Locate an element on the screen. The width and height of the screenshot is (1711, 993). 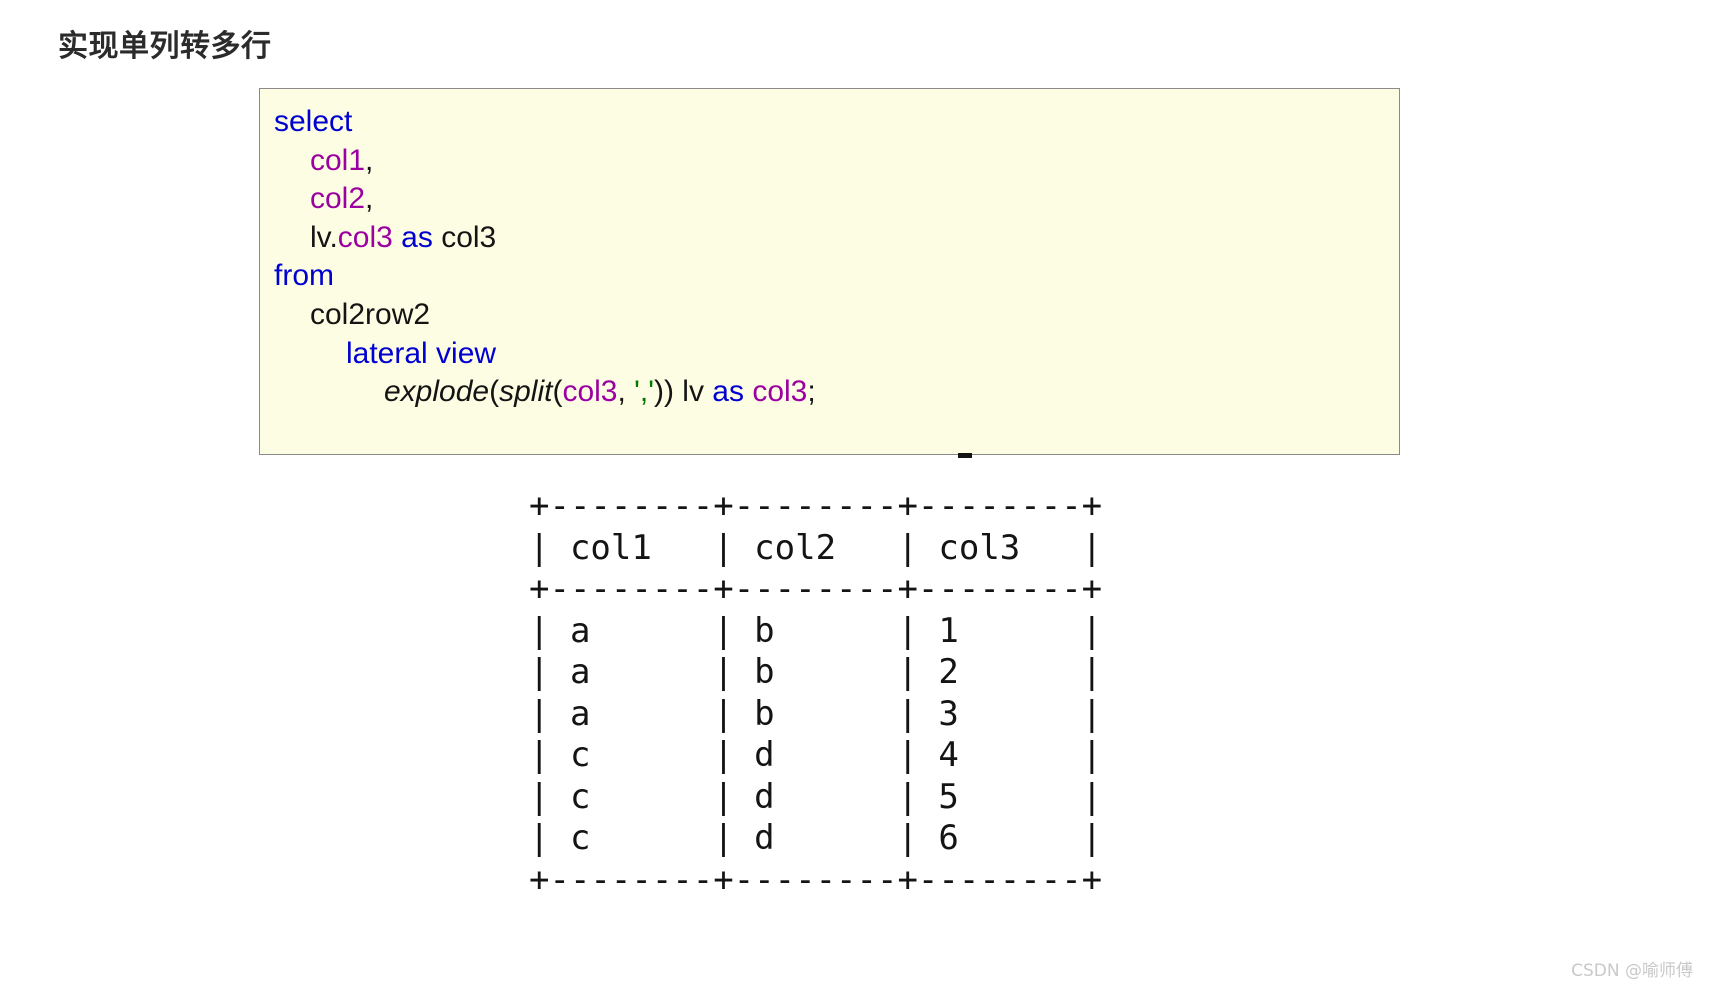
stray-dash-artifact is located at coordinates (965, 455).